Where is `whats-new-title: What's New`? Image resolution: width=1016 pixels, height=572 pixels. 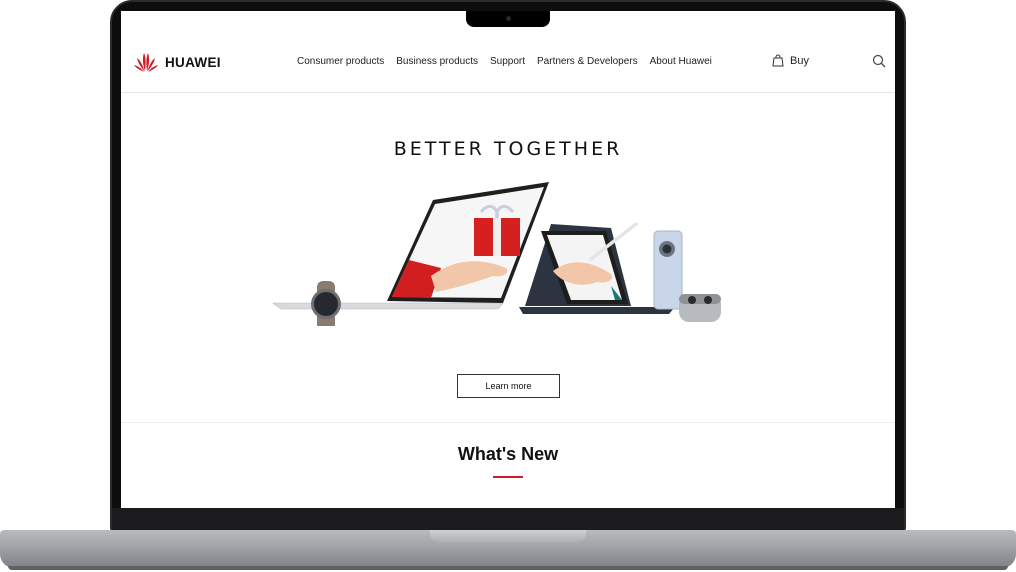 whats-new-title: What's New is located at coordinates (508, 454).